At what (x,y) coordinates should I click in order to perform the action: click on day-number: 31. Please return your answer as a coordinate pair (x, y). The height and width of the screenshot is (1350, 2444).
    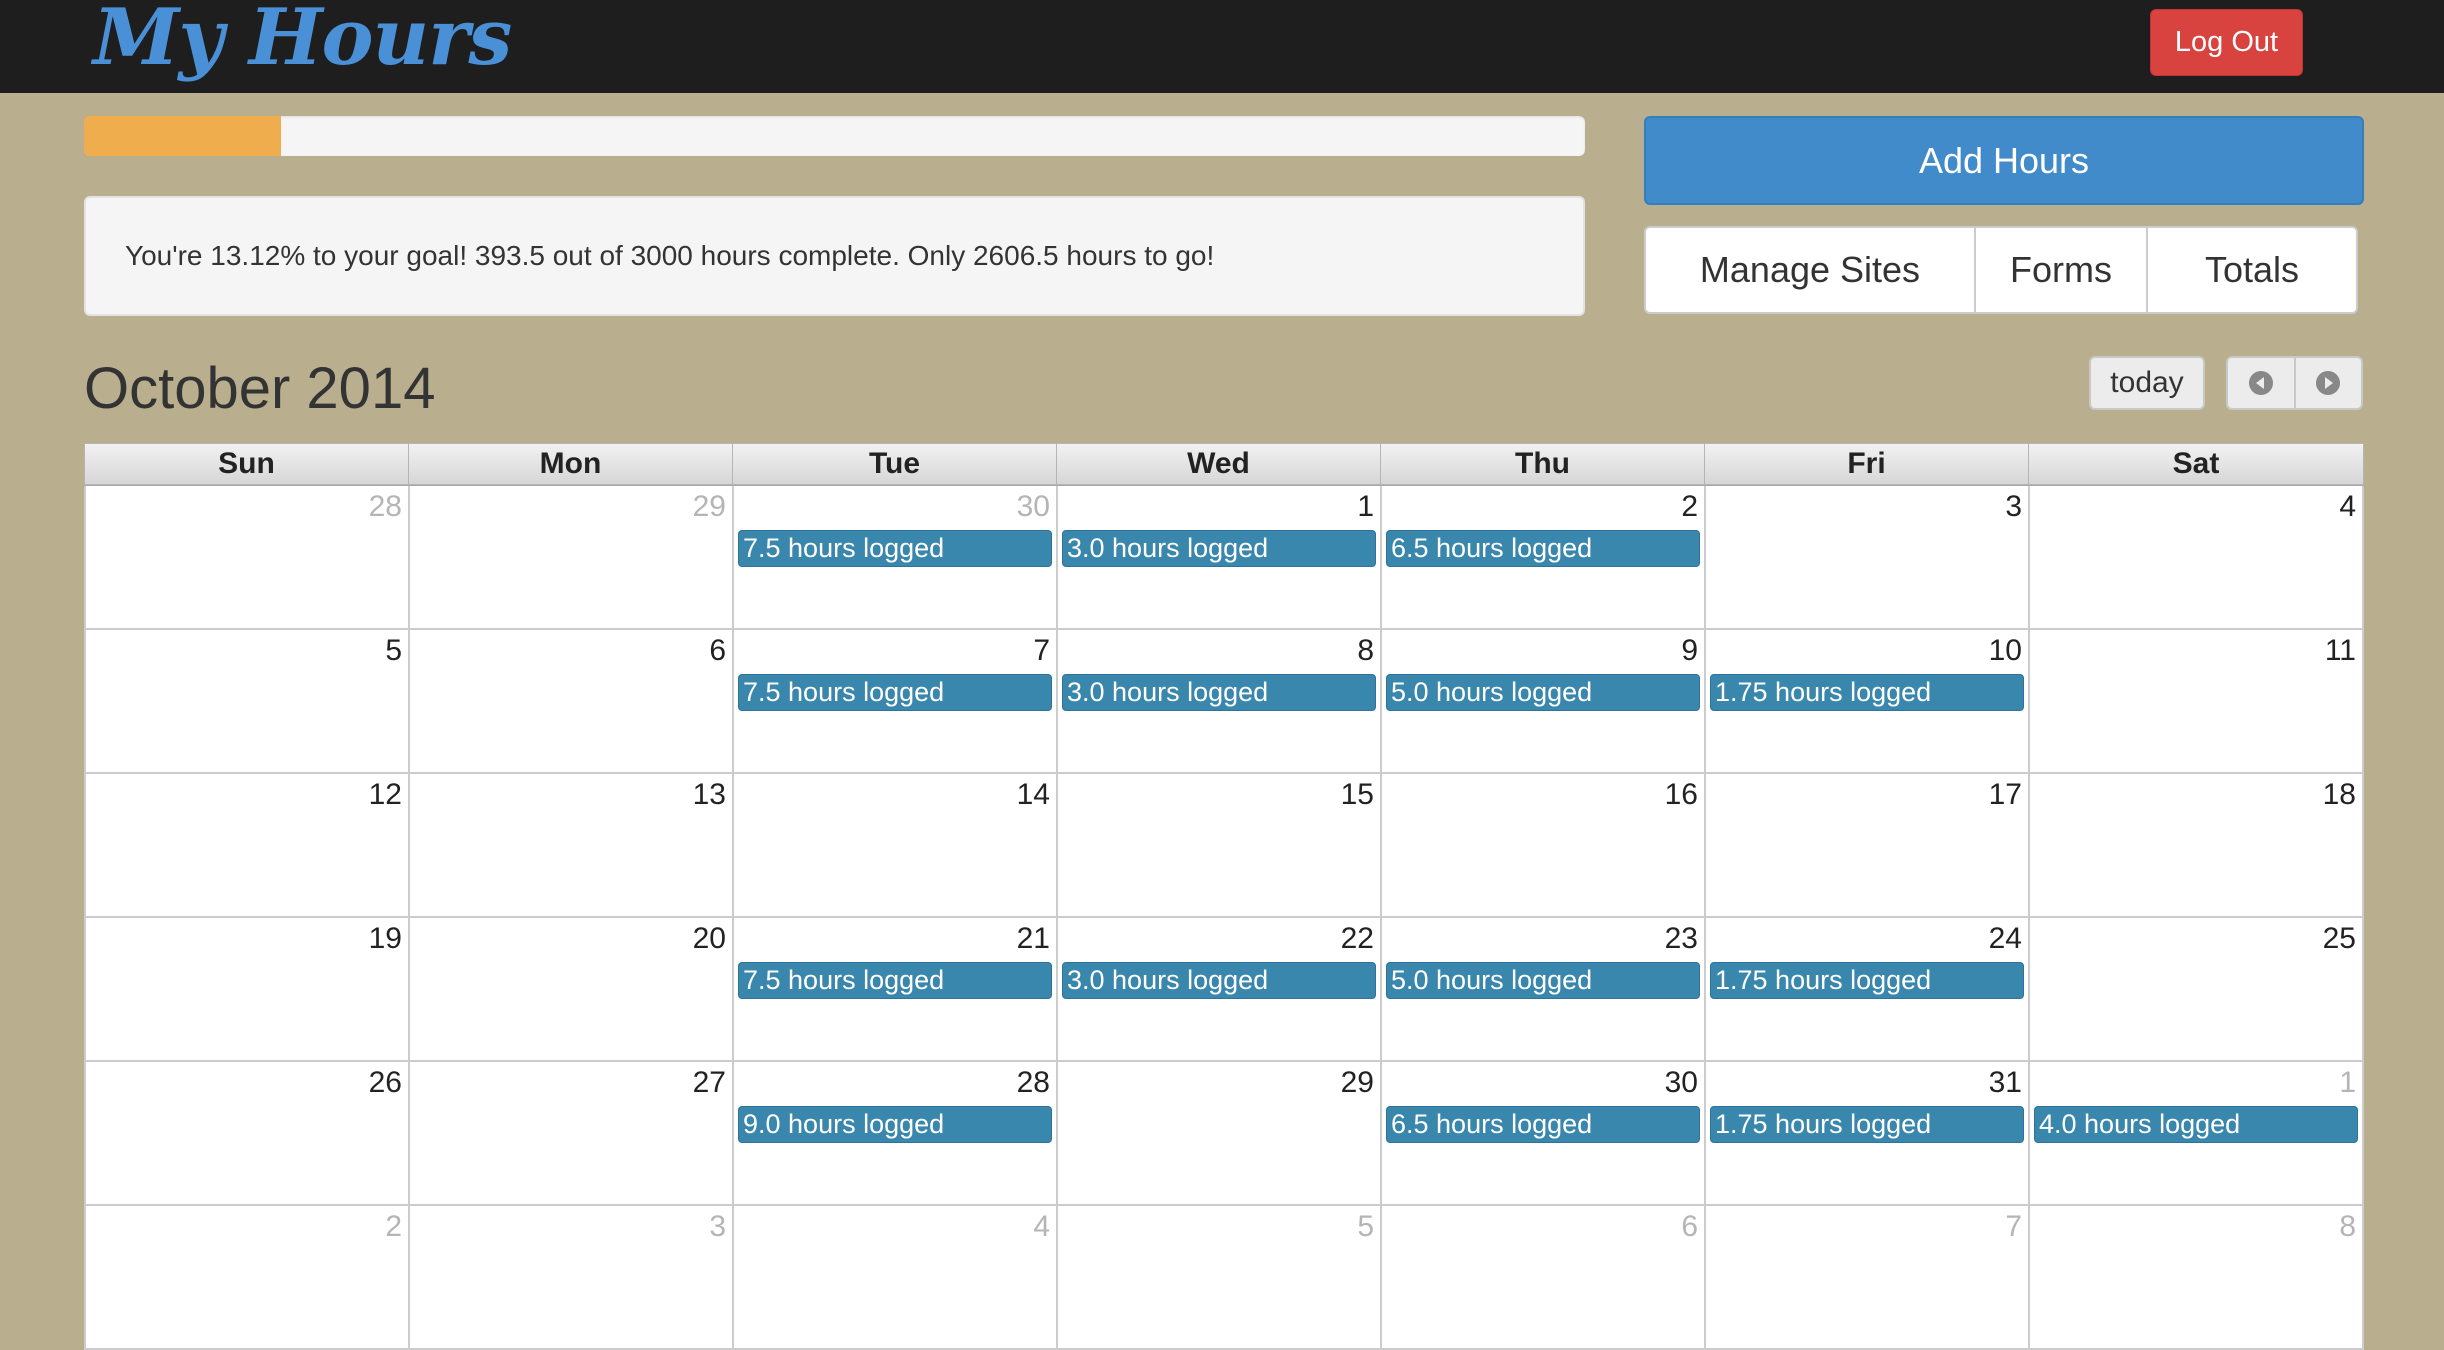
    Looking at the image, I should click on (2005, 1082).